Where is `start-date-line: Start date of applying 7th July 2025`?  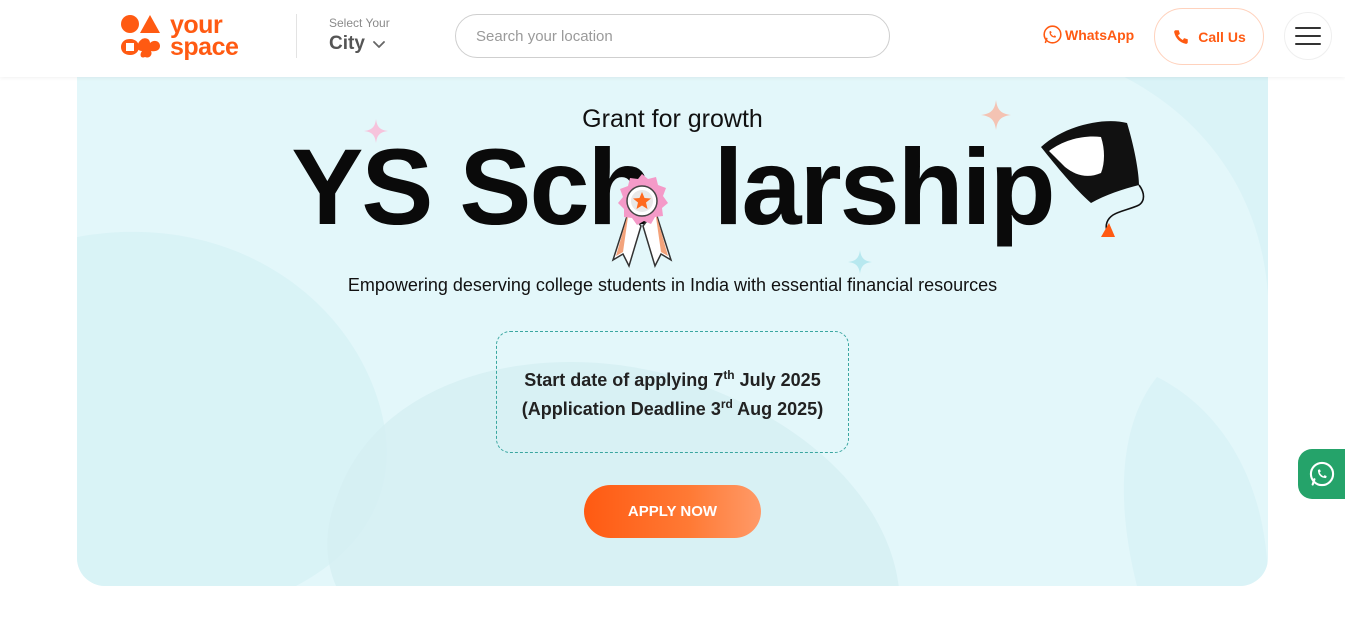 start-date-line: Start date of applying 7th July 2025 is located at coordinates (672, 379).